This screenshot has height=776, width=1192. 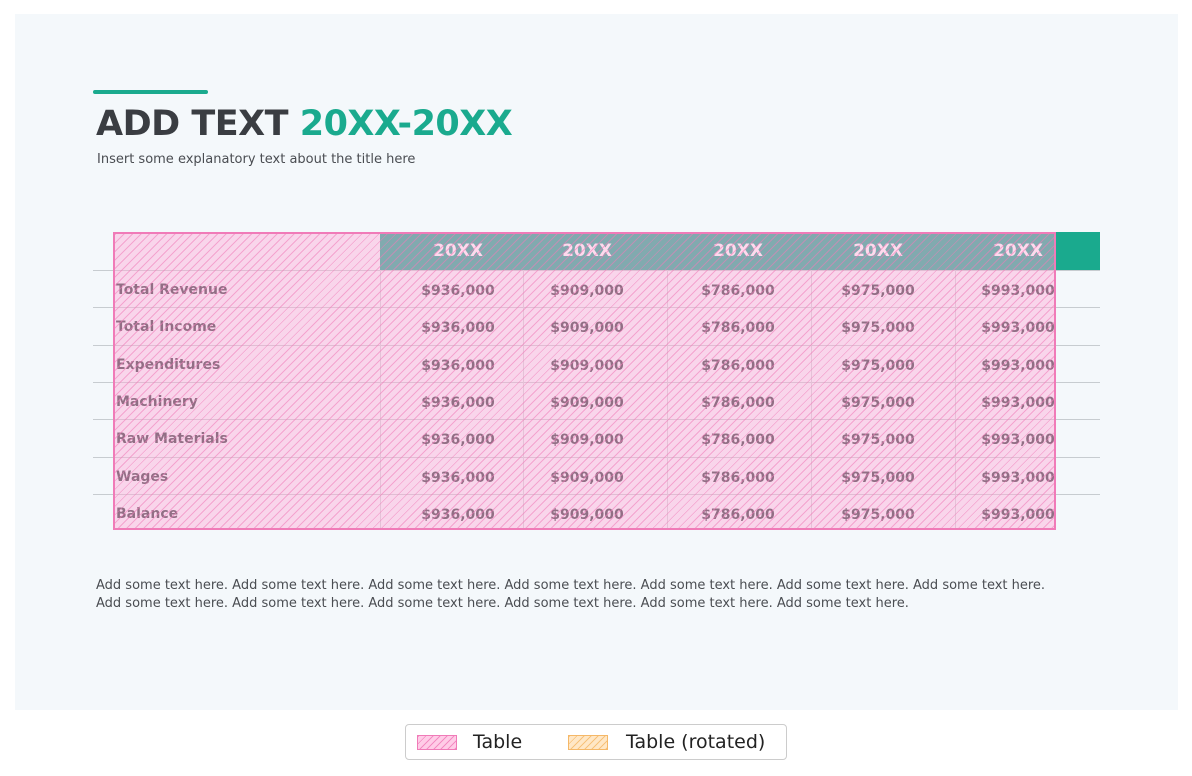 I want to click on legend-label-table-rotated: Table (rotated), so click(x=696, y=742).